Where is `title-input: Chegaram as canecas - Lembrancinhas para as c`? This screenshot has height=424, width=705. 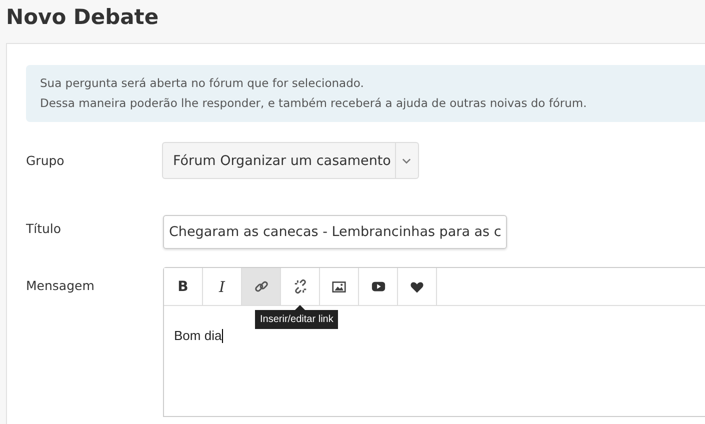 title-input: Chegaram as canecas - Lembrancinhas para as c is located at coordinates (335, 232).